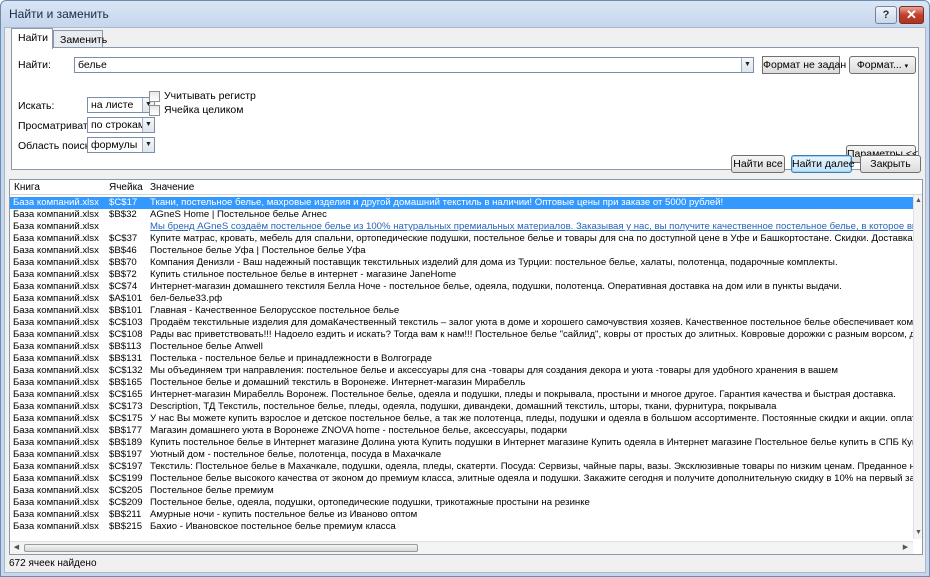 This screenshot has width=930, height=577. What do you see at coordinates (126, 490) in the screenshot?
I see `cell-address: $C$205` at bounding box center [126, 490].